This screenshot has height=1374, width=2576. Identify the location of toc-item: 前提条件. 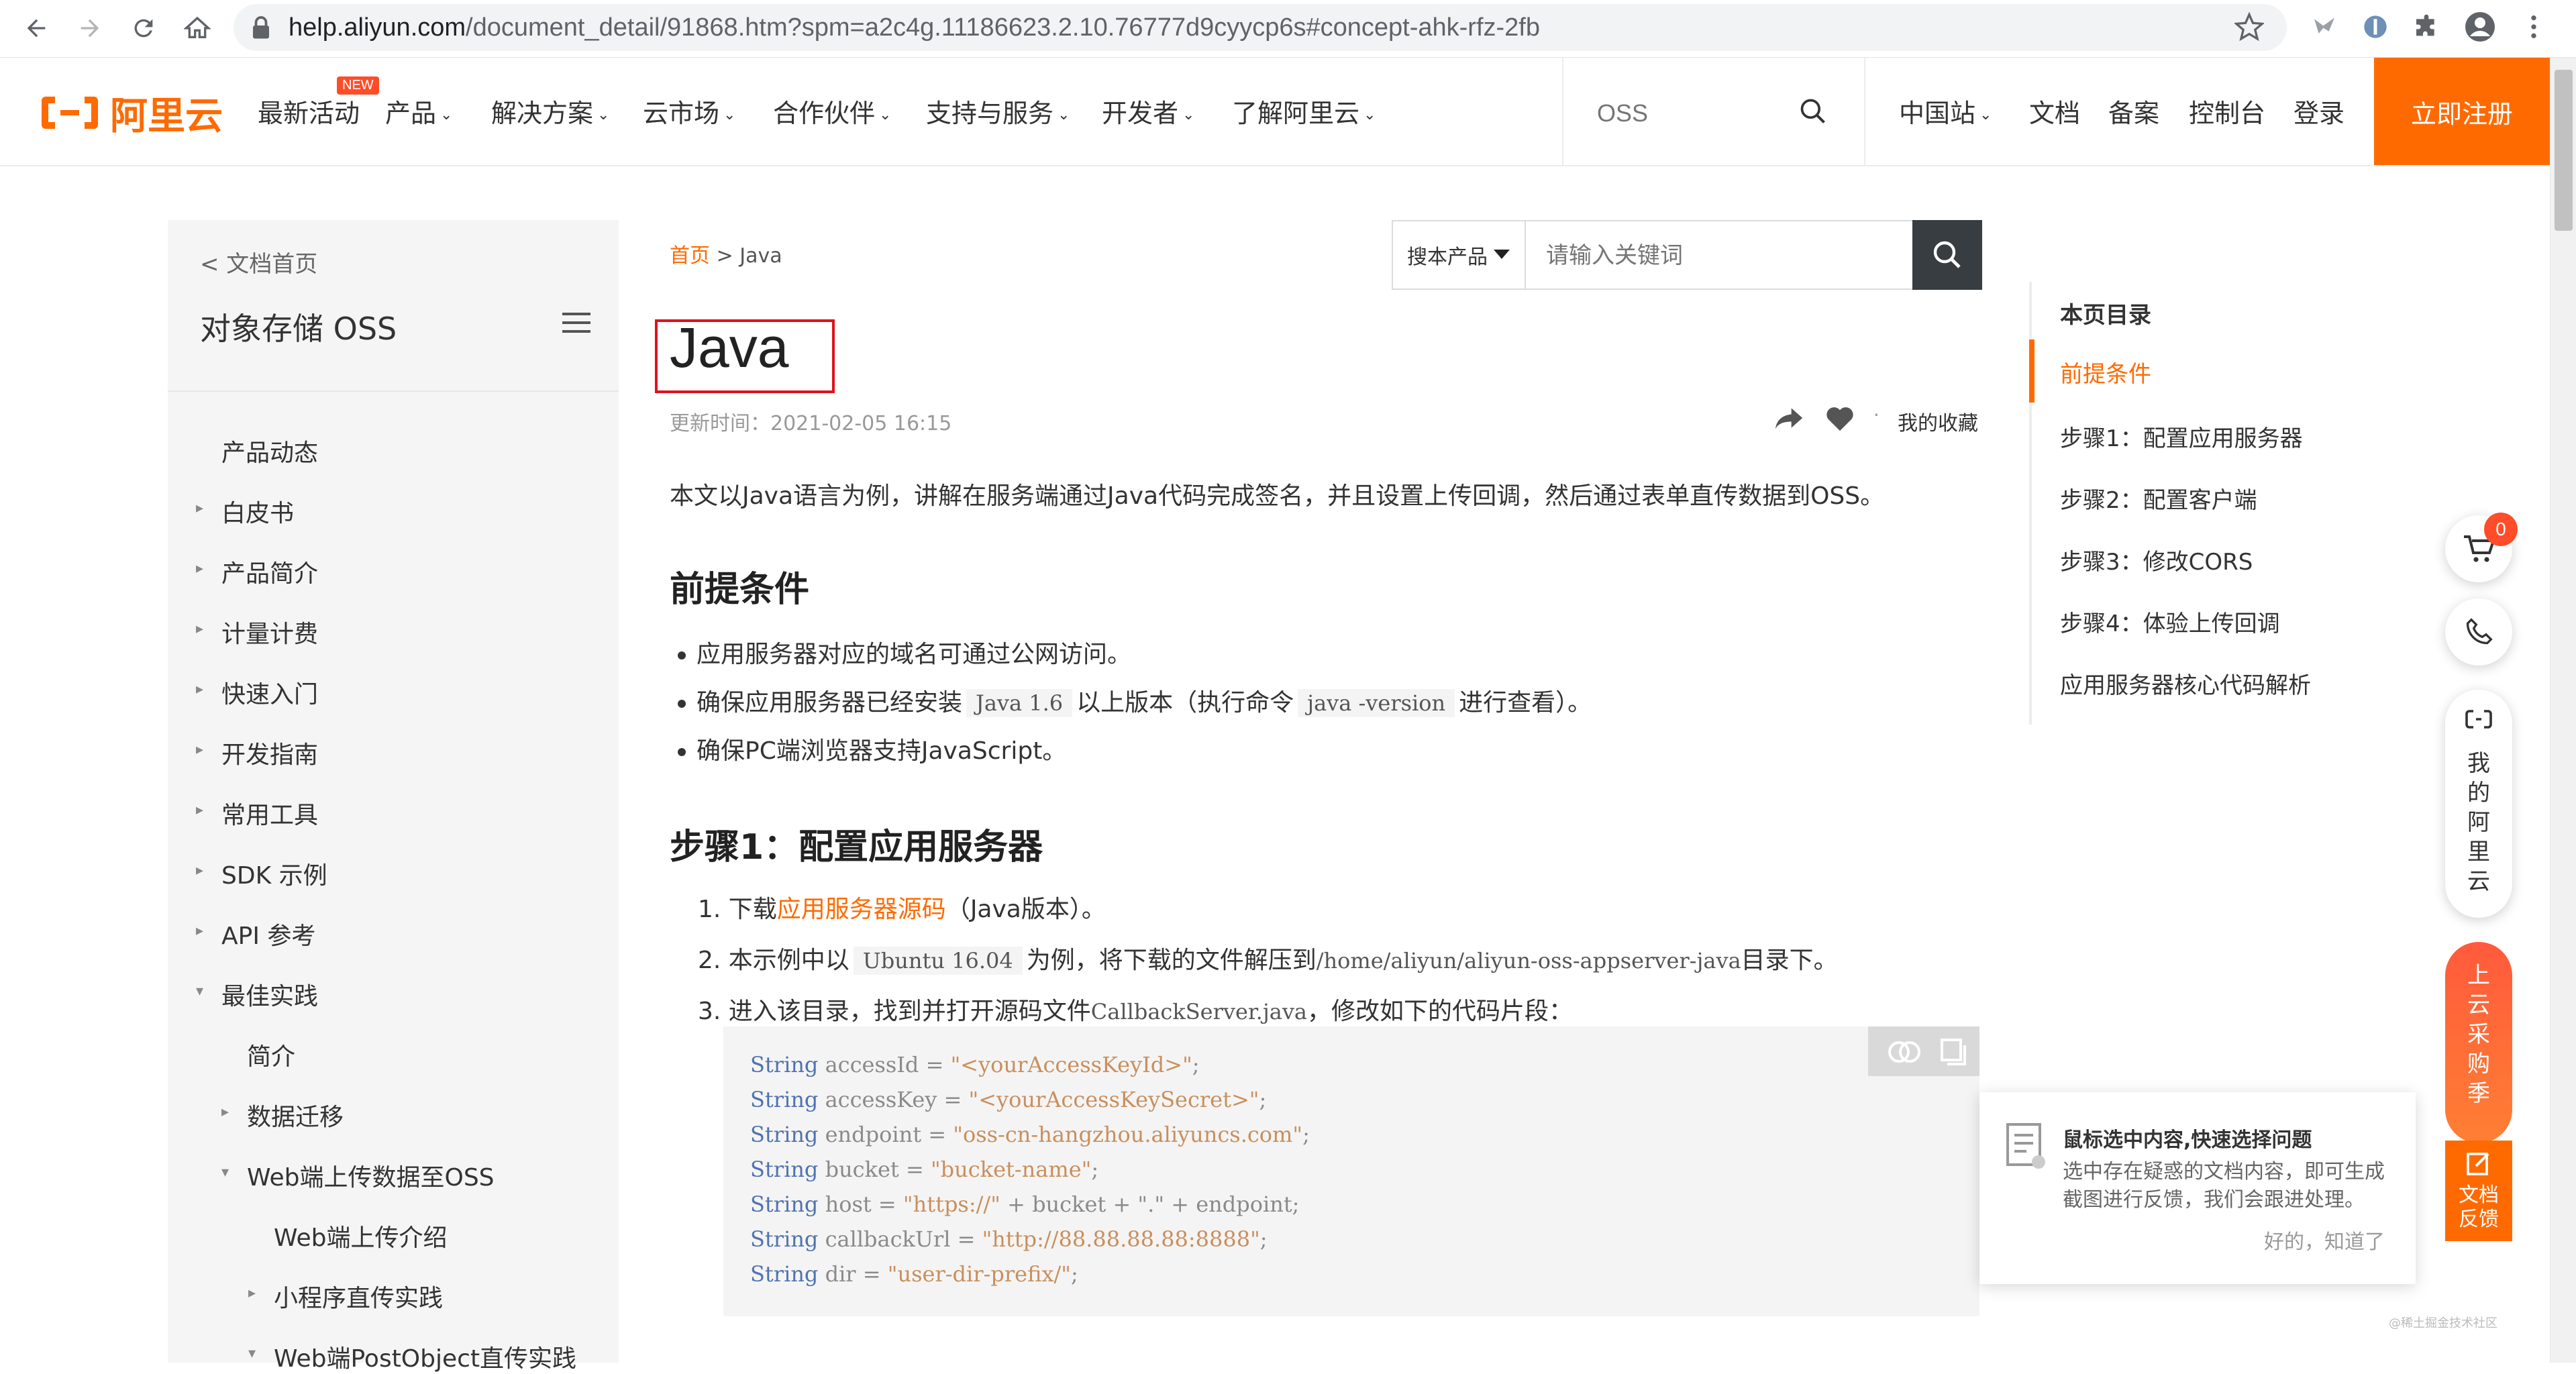
(2105, 372).